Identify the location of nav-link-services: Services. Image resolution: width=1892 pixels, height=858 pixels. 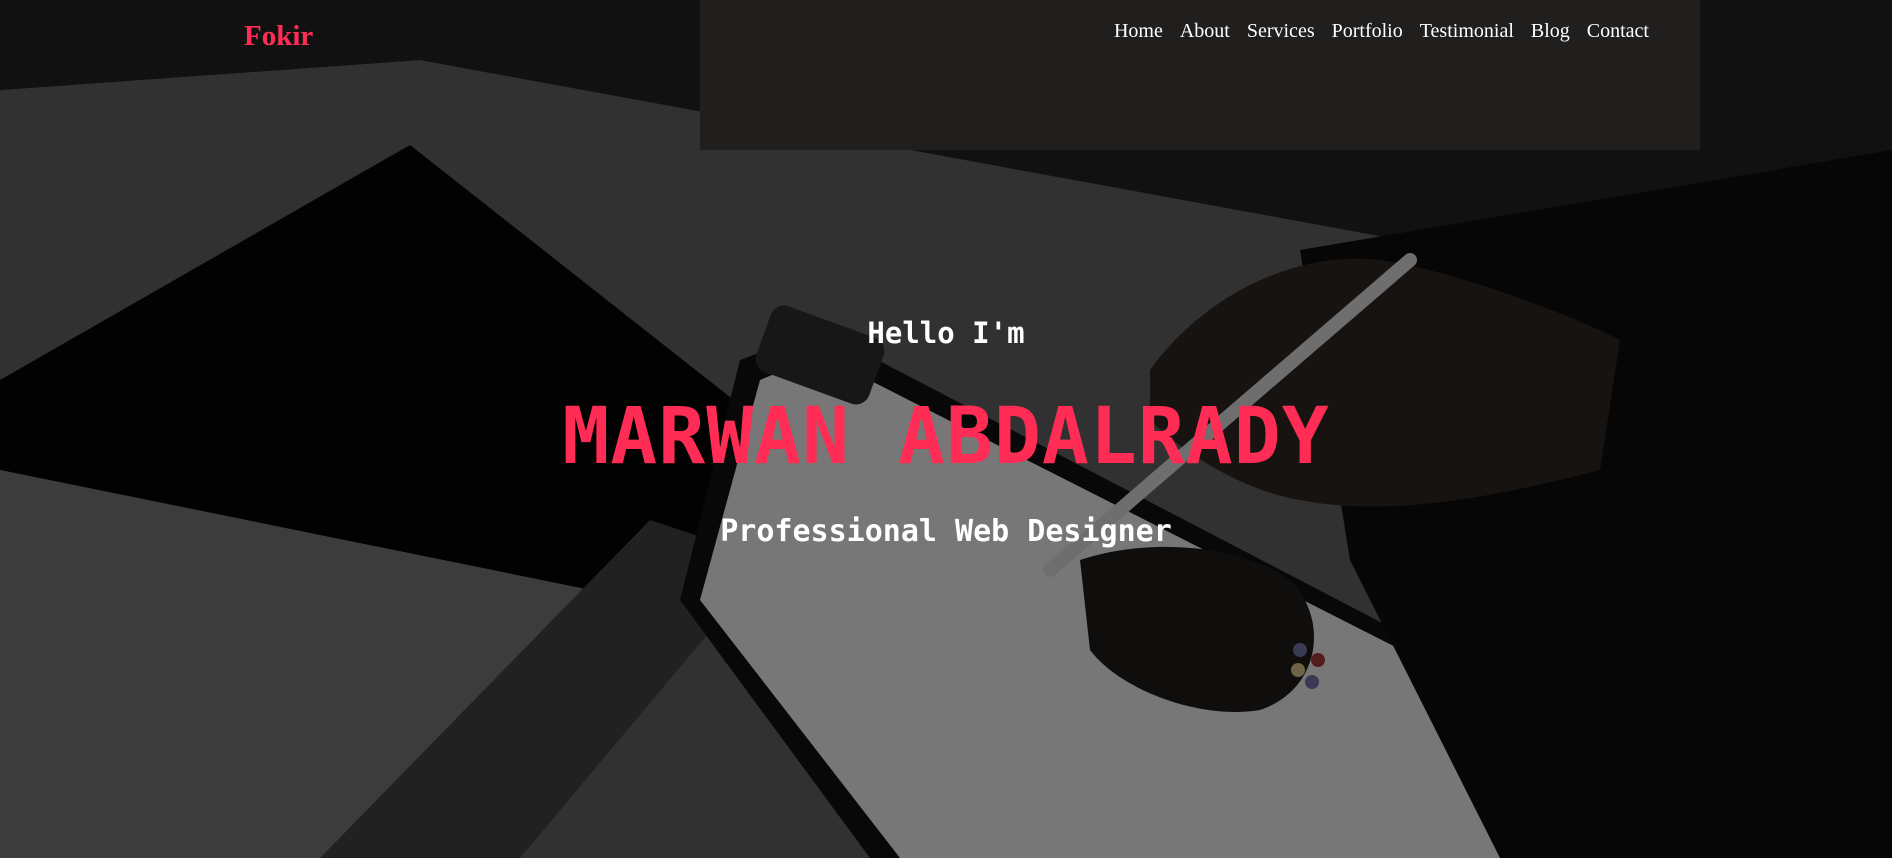
(1281, 31).